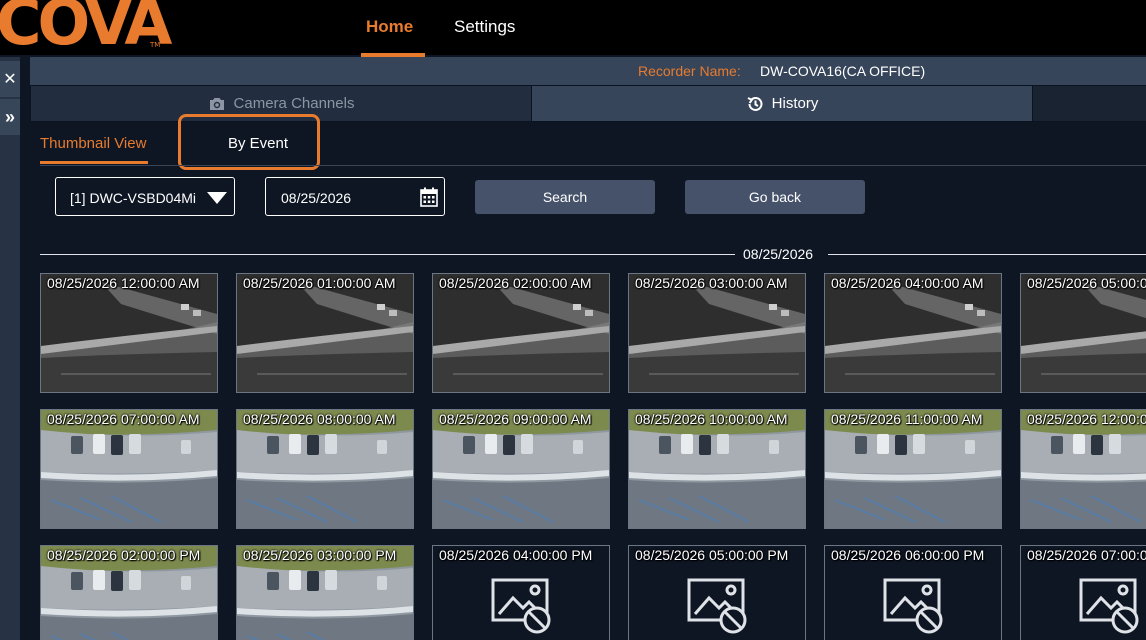 The image size is (1146, 640). Describe the element at coordinates (217, 198) in the screenshot. I see `dropdown-arrow-icon` at that location.